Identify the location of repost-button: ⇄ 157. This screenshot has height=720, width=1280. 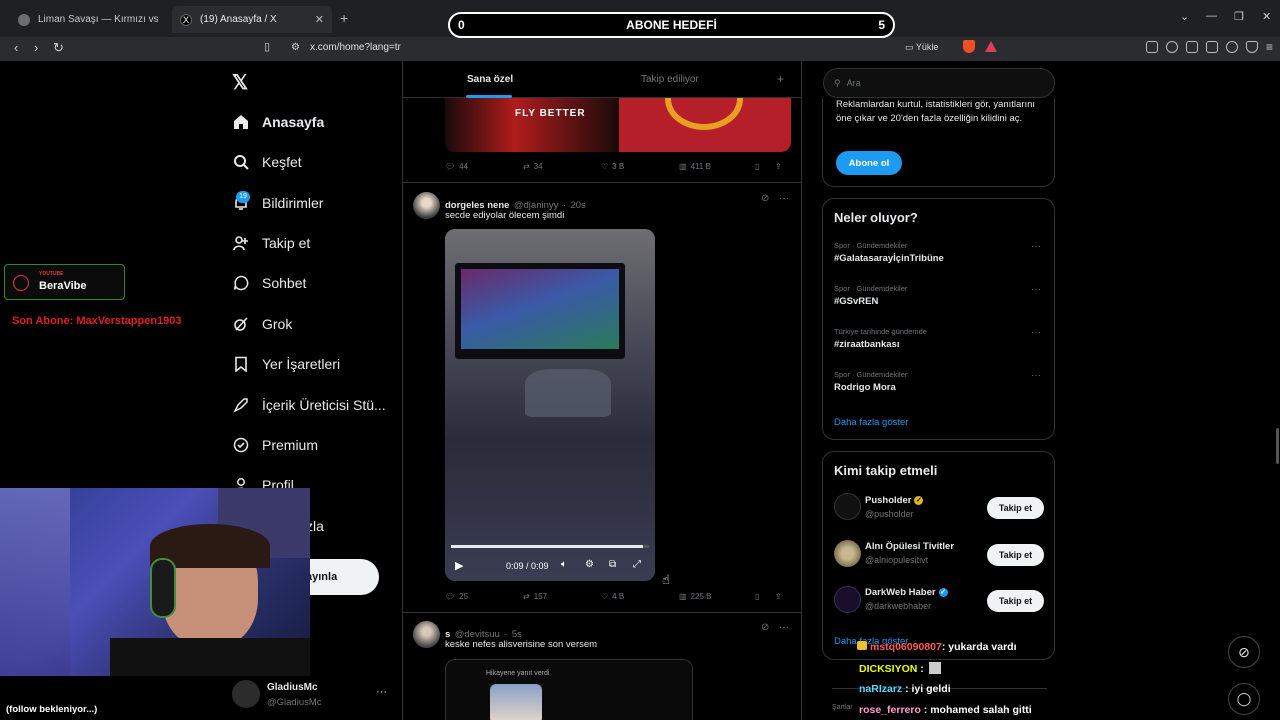
(562, 596).